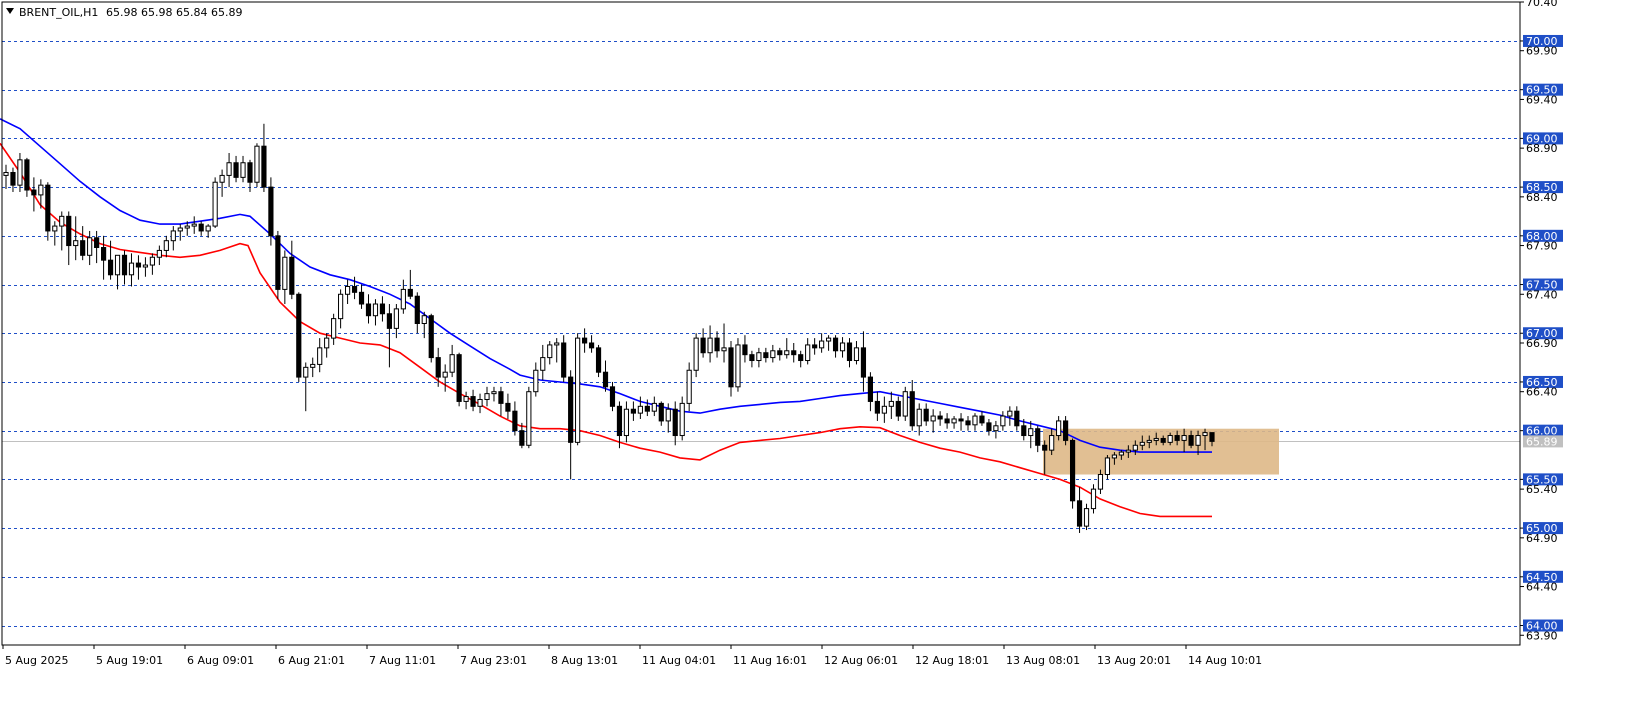 The width and height of the screenshot is (1651, 705). I want to click on y-tick-label: 69.90, so click(1542, 51).